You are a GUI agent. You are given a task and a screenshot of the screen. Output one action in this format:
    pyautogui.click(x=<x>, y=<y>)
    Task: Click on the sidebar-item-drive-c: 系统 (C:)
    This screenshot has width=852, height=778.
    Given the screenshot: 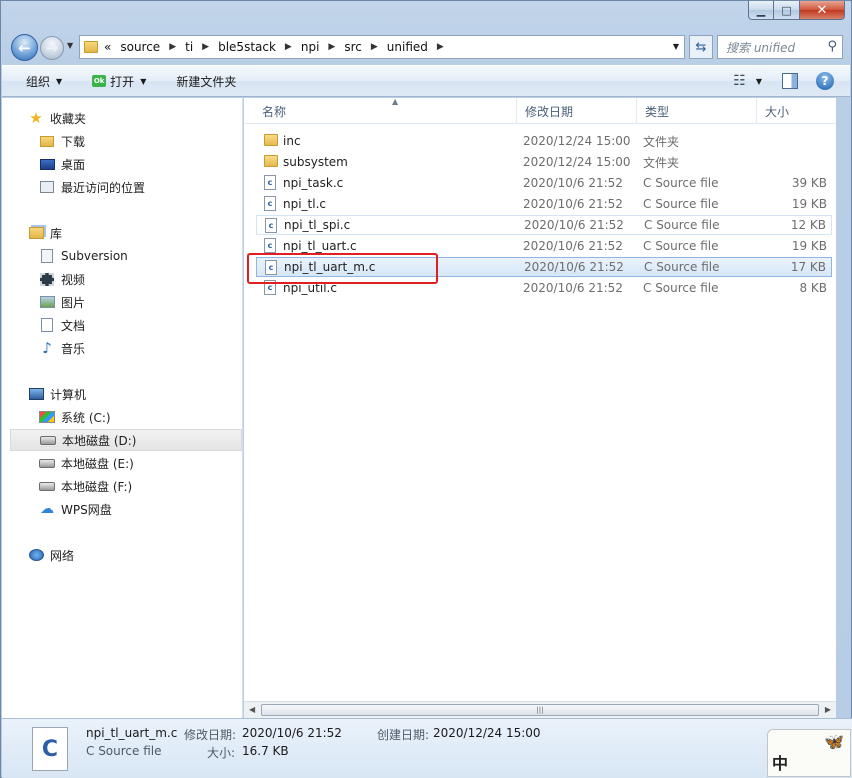 What is the action you would take?
    pyautogui.click(x=122, y=417)
    